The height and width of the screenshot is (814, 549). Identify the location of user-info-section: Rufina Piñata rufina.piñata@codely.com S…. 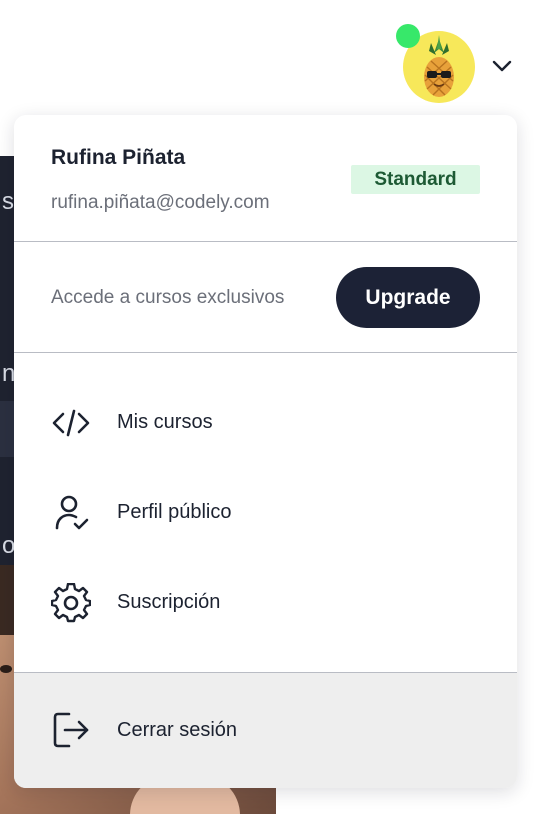
(265, 178).